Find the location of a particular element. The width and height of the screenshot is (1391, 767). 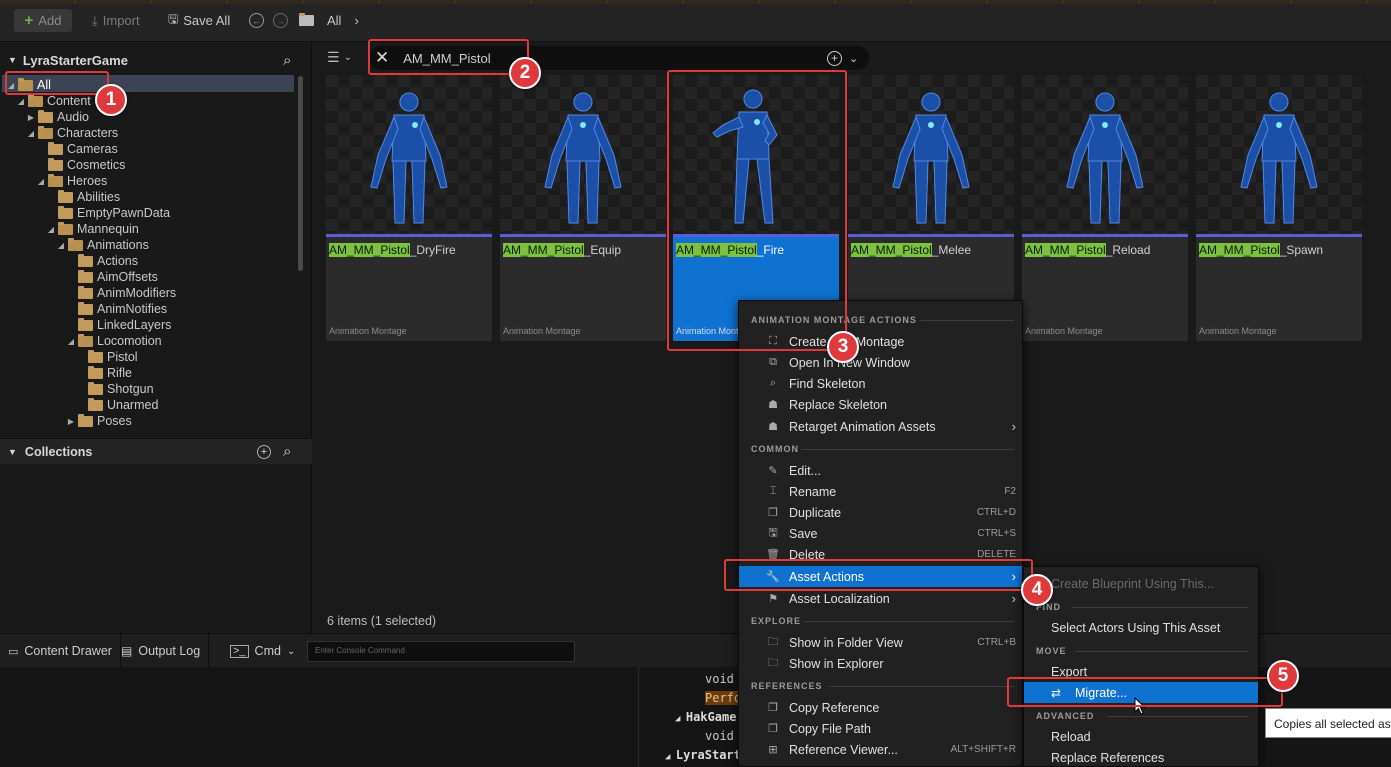

asset-card: AM_MM_Pistol_Equip Animation Montage is located at coordinates (583, 208).